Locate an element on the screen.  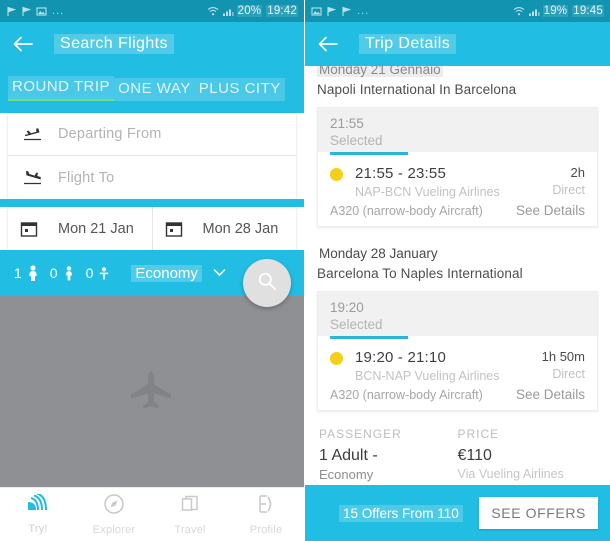
status-bar-left: ... 20% 19:42 is located at coordinates (152, 11).